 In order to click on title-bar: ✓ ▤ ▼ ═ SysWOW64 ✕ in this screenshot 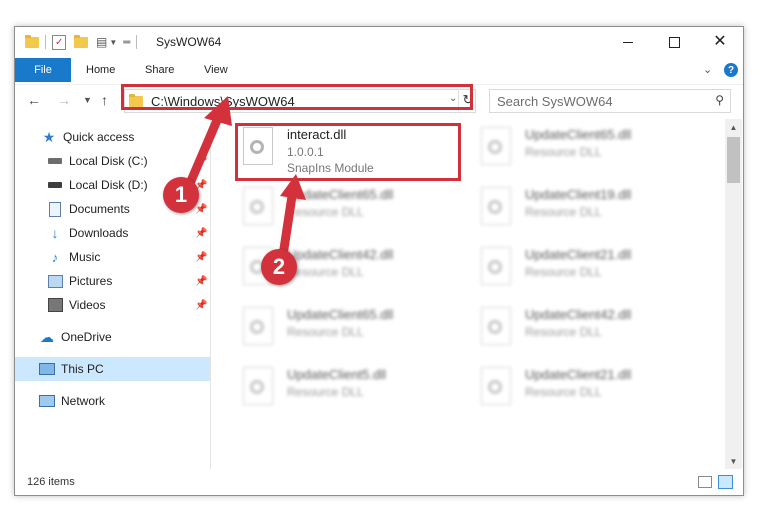, I will do `click(379, 42)`.